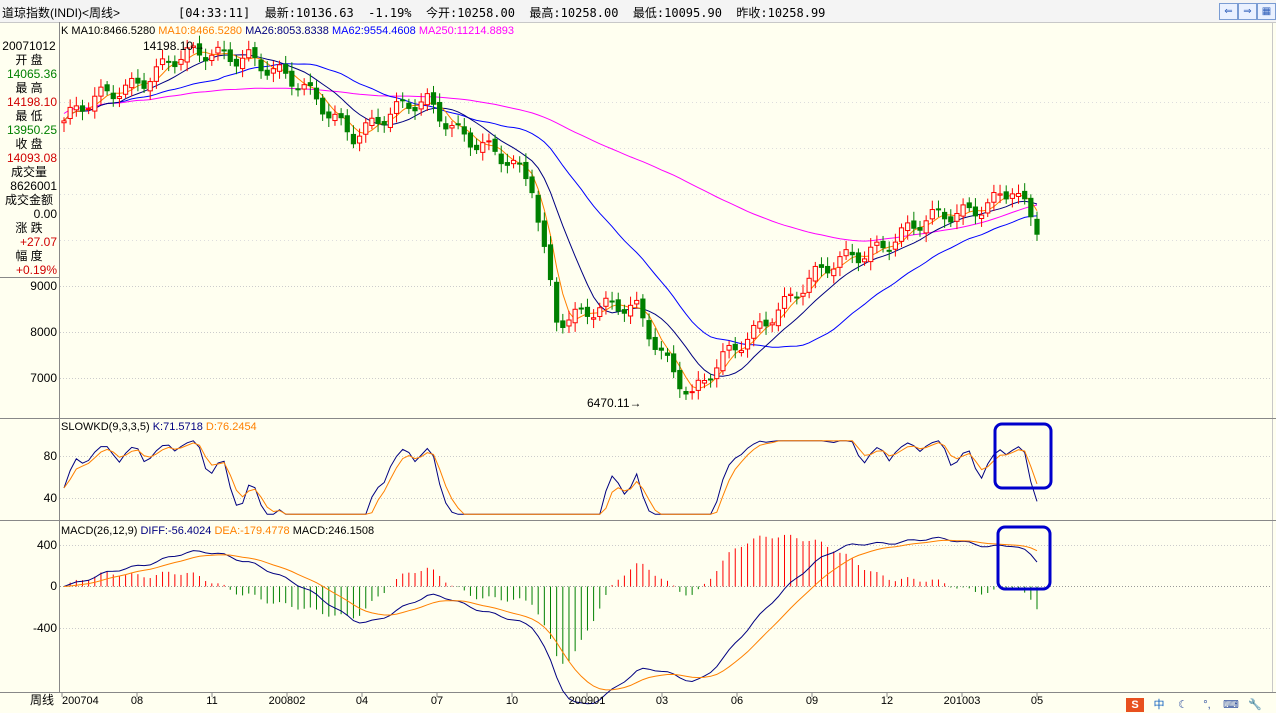  Describe the element at coordinates (51, 498) in the screenshot. I see `ytick-kd-40: 40` at that location.